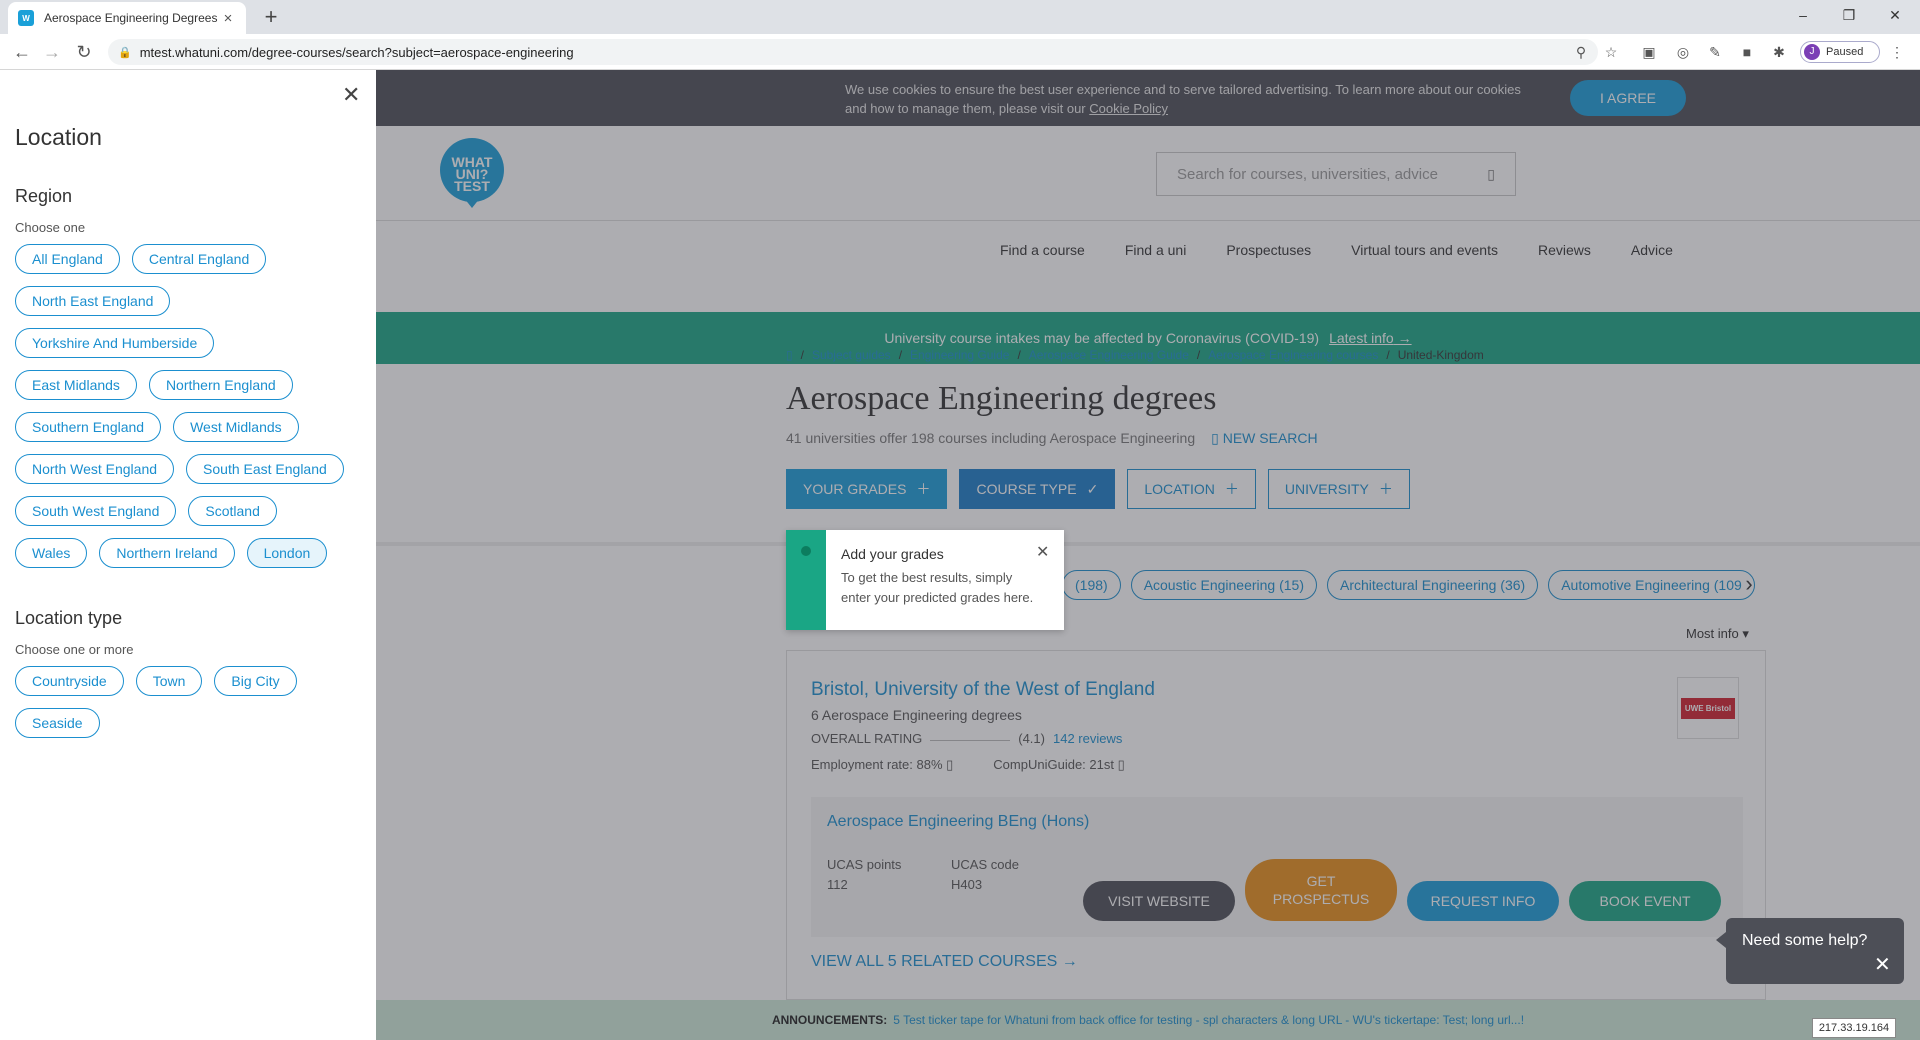 The image size is (1920, 1040). I want to click on restore-icon: ❐, so click(1849, 15).